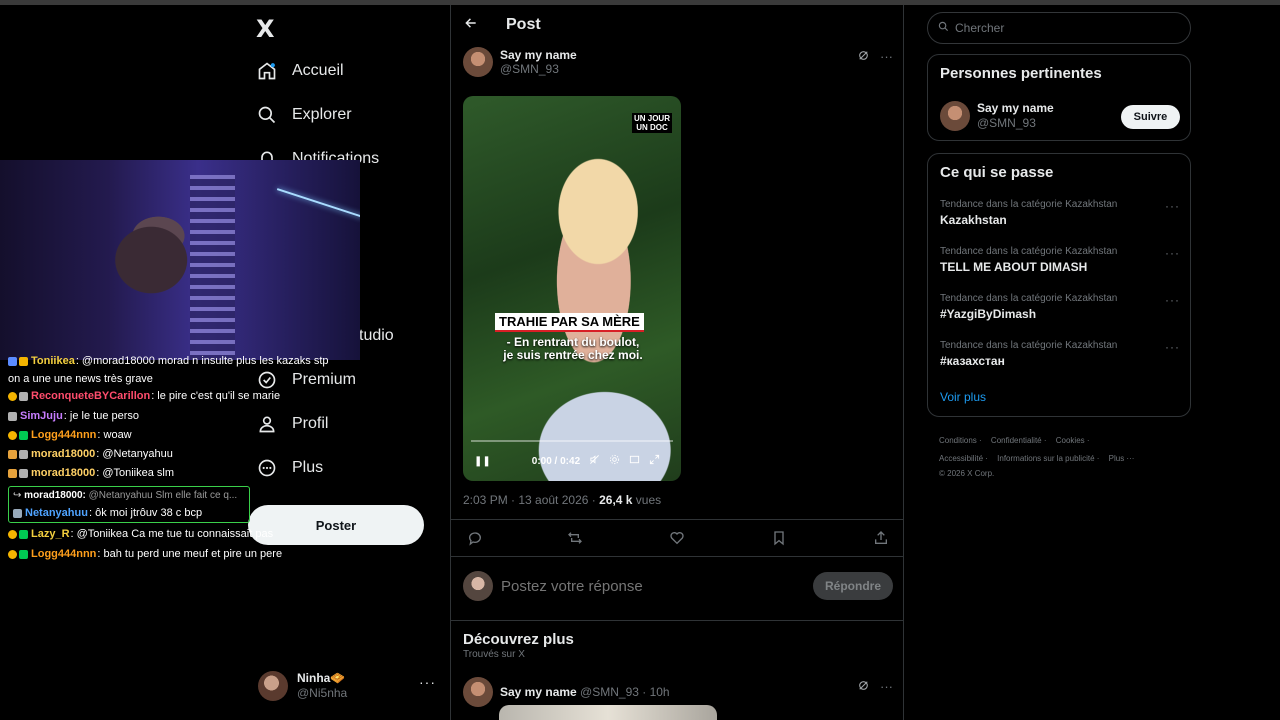  I want to click on footer-accessibility: Accessibilité ·, so click(963, 458).